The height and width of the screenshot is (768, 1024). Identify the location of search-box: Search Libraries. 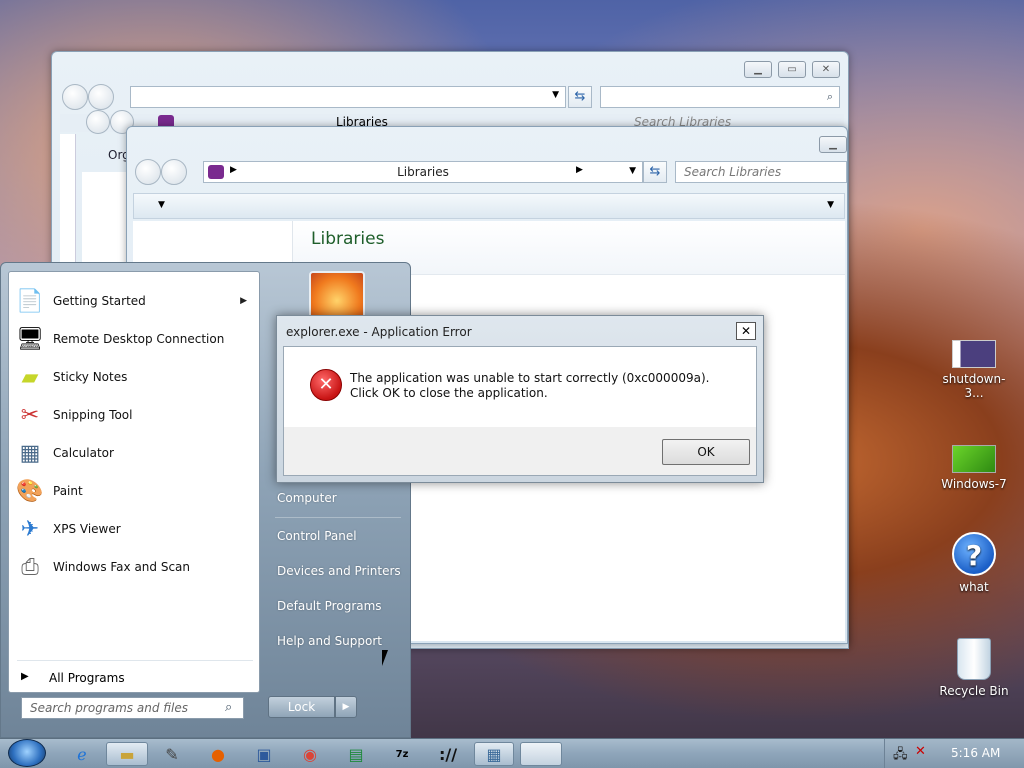
(761, 172).